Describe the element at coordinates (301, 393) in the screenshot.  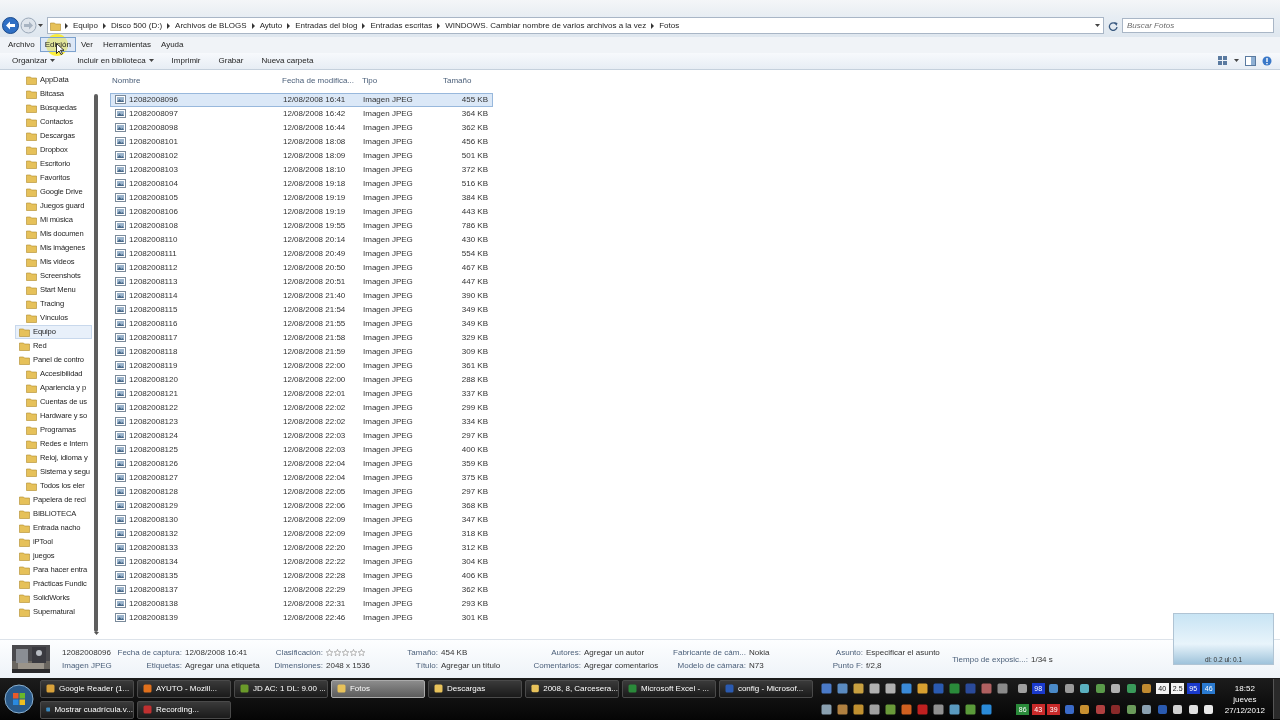
I see `file-row: 12082008121 12/08/2008 22:01 Imagen JPEG 337 KB` at that location.